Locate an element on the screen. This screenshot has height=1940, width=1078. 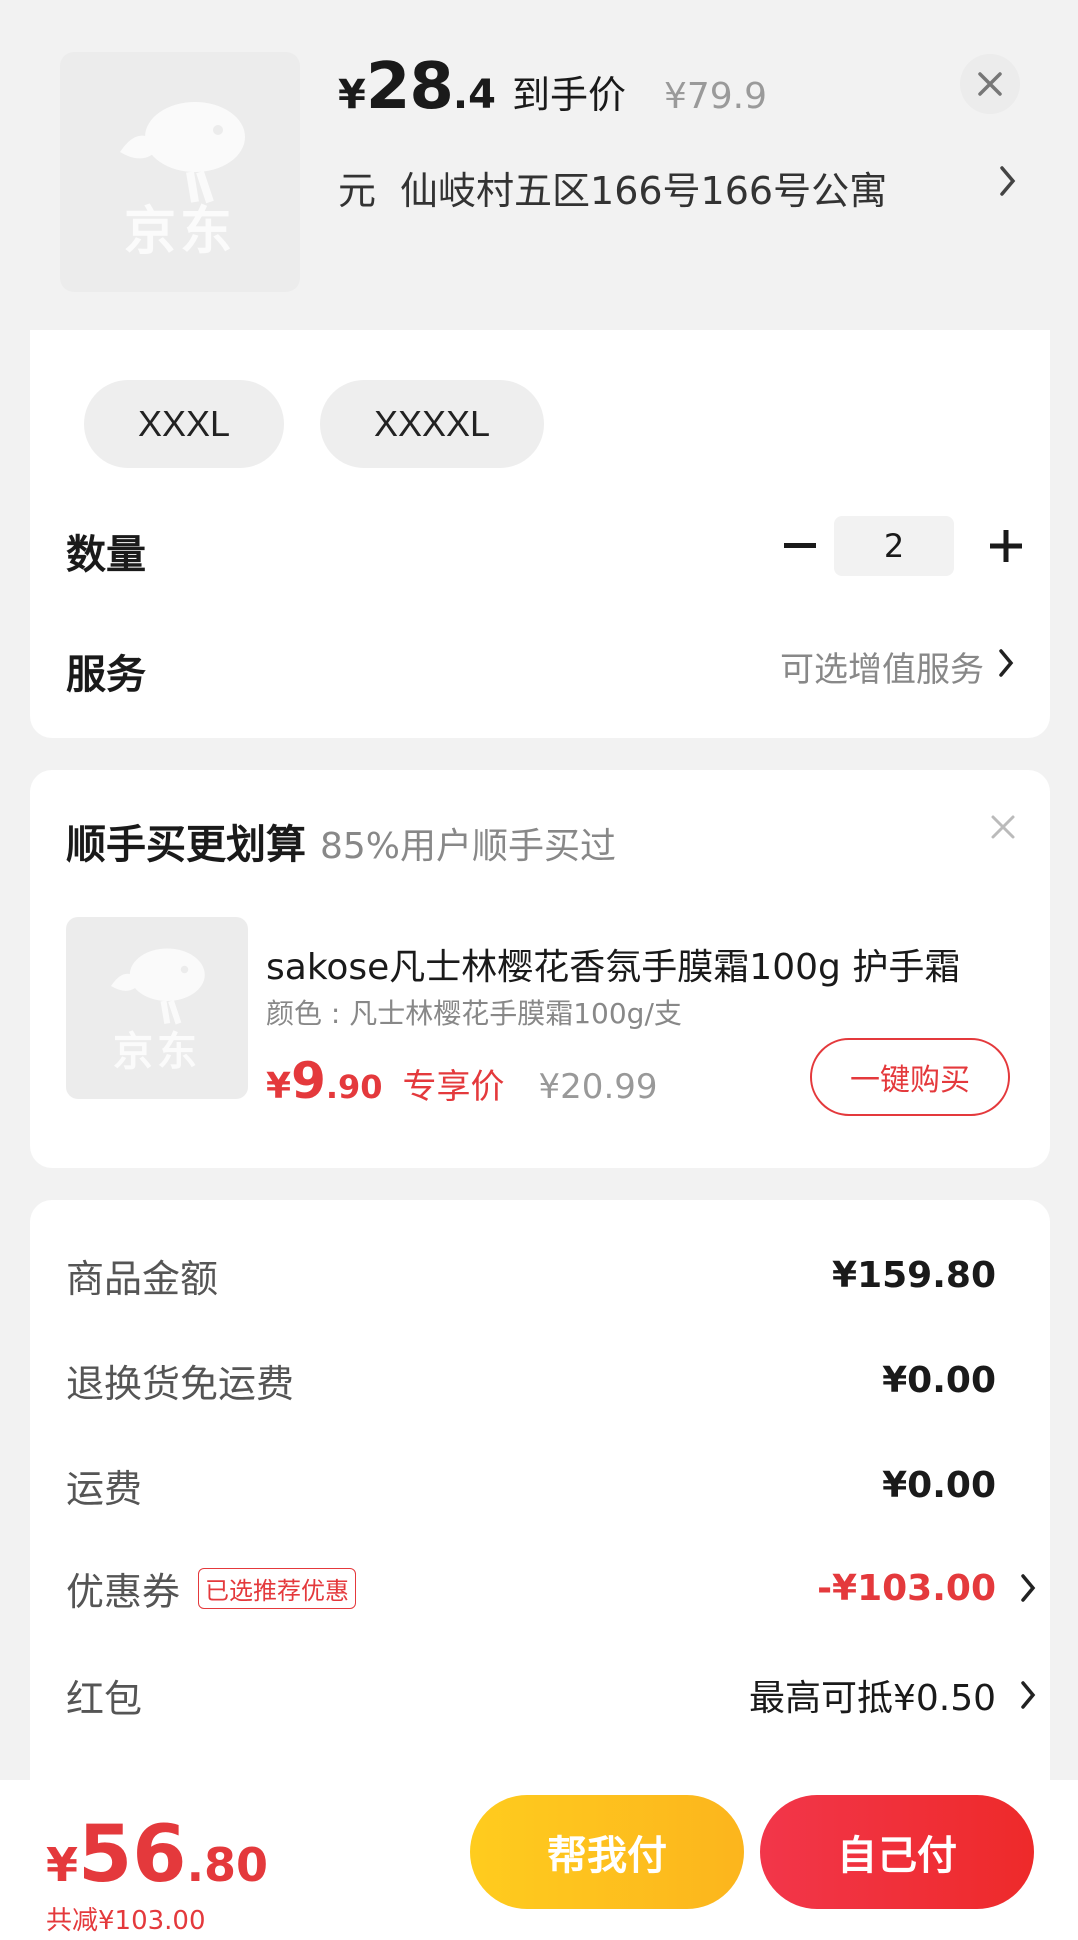
summary-row-redpack: 红包 最高可抵¥0.50 is located at coordinates (551, 1695).